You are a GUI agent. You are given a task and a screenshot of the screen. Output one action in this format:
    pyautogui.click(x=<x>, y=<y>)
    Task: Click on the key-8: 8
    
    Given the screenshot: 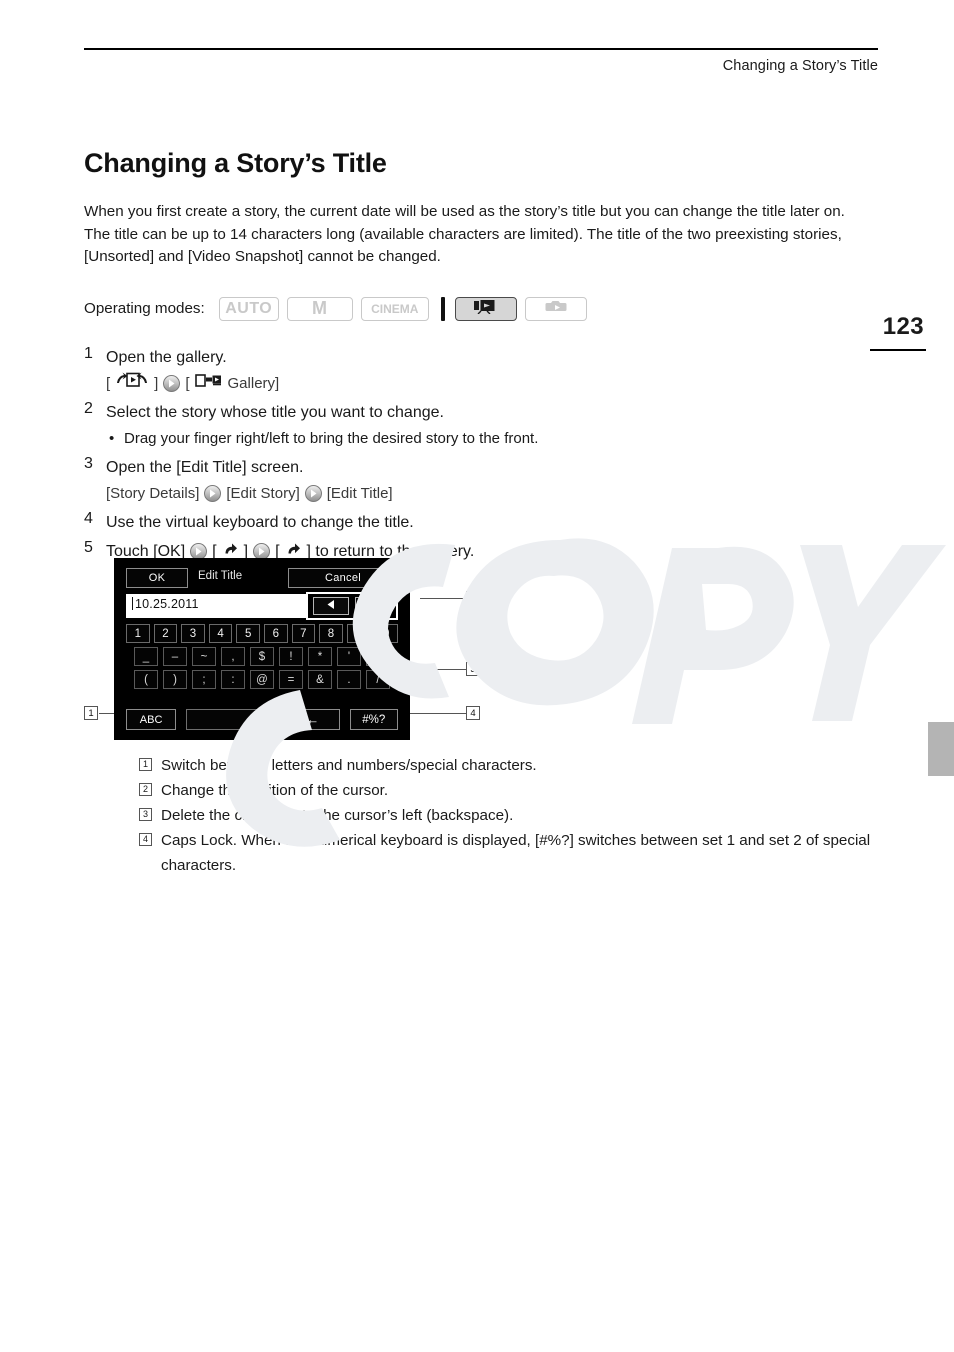 What is the action you would take?
    pyautogui.click(x=331, y=633)
    